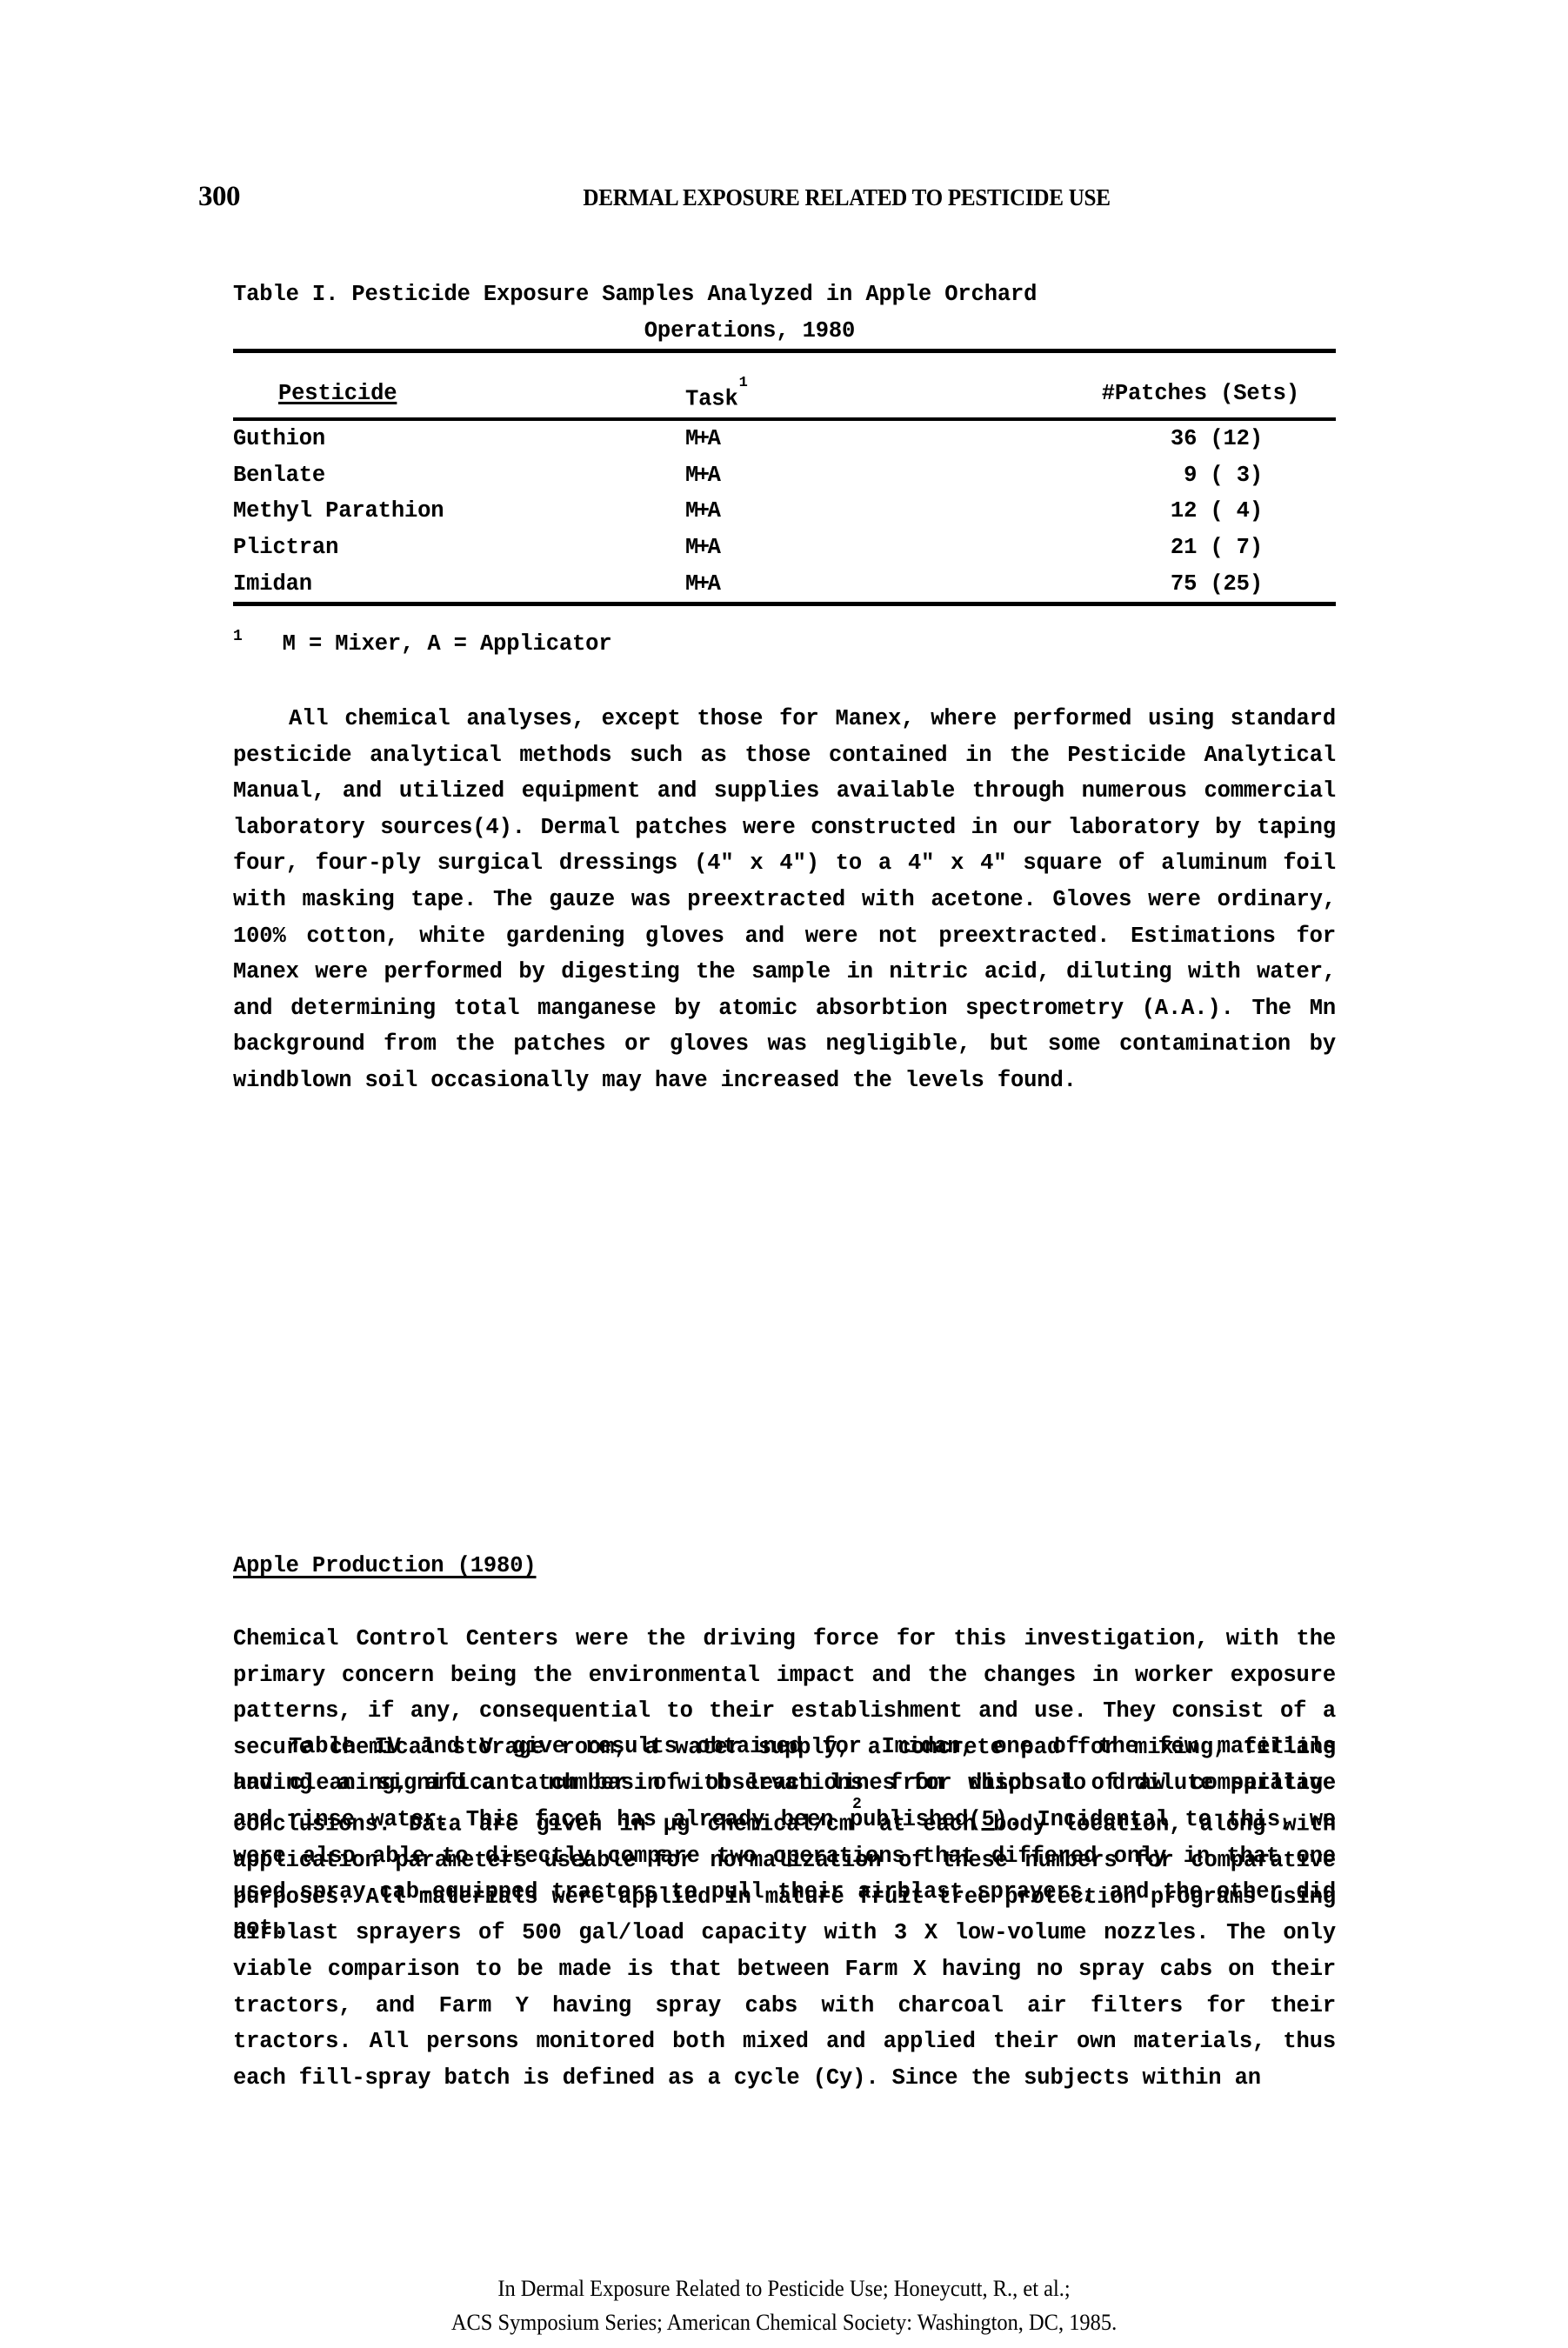  Describe the element at coordinates (784, 475) in the screenshot. I see `table-row: Benlate M+A 9 ( 3)` at that location.